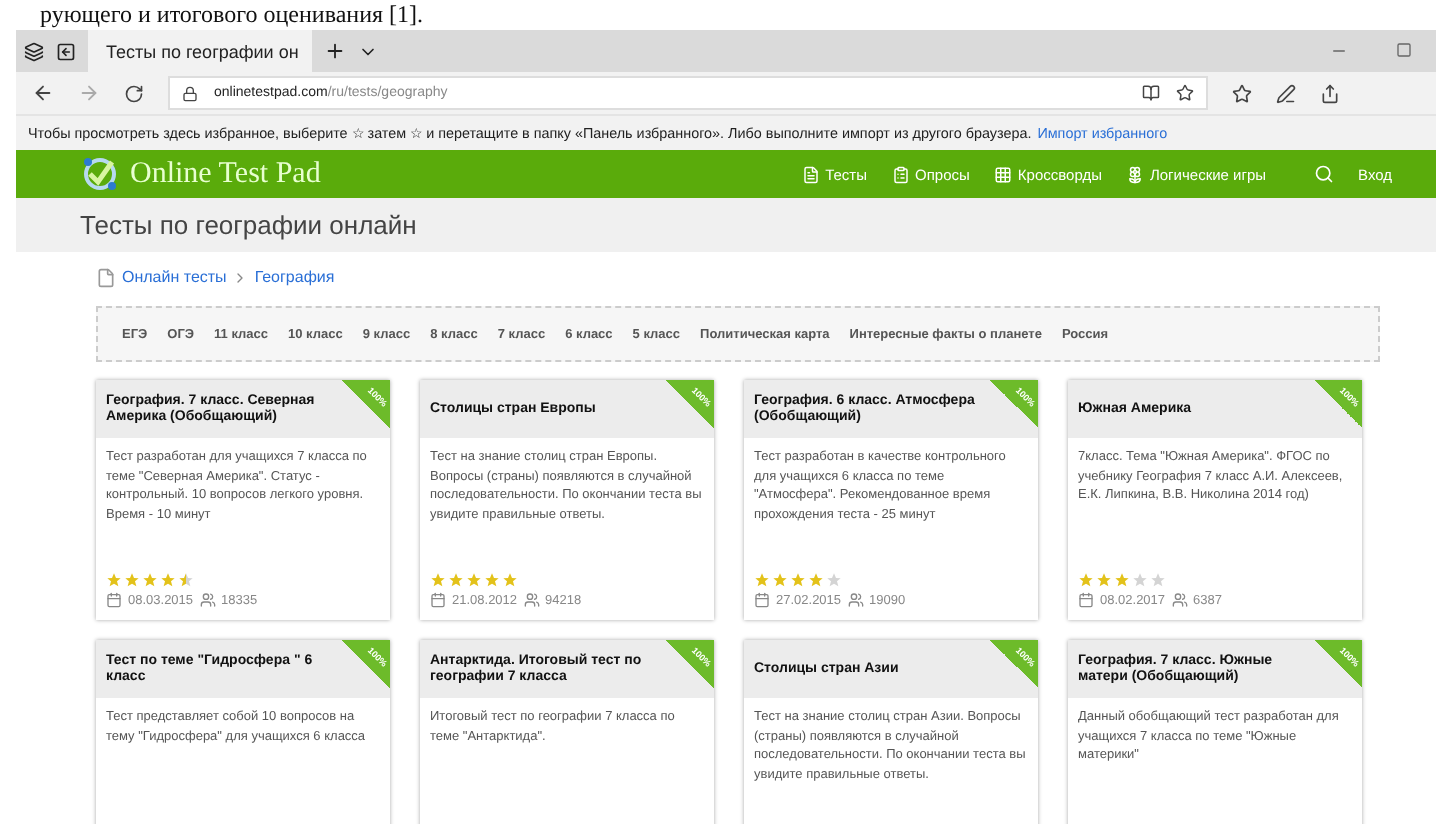 The width and height of the screenshot is (1436, 824). I want to click on tab-aside-icon, so click(66, 51).